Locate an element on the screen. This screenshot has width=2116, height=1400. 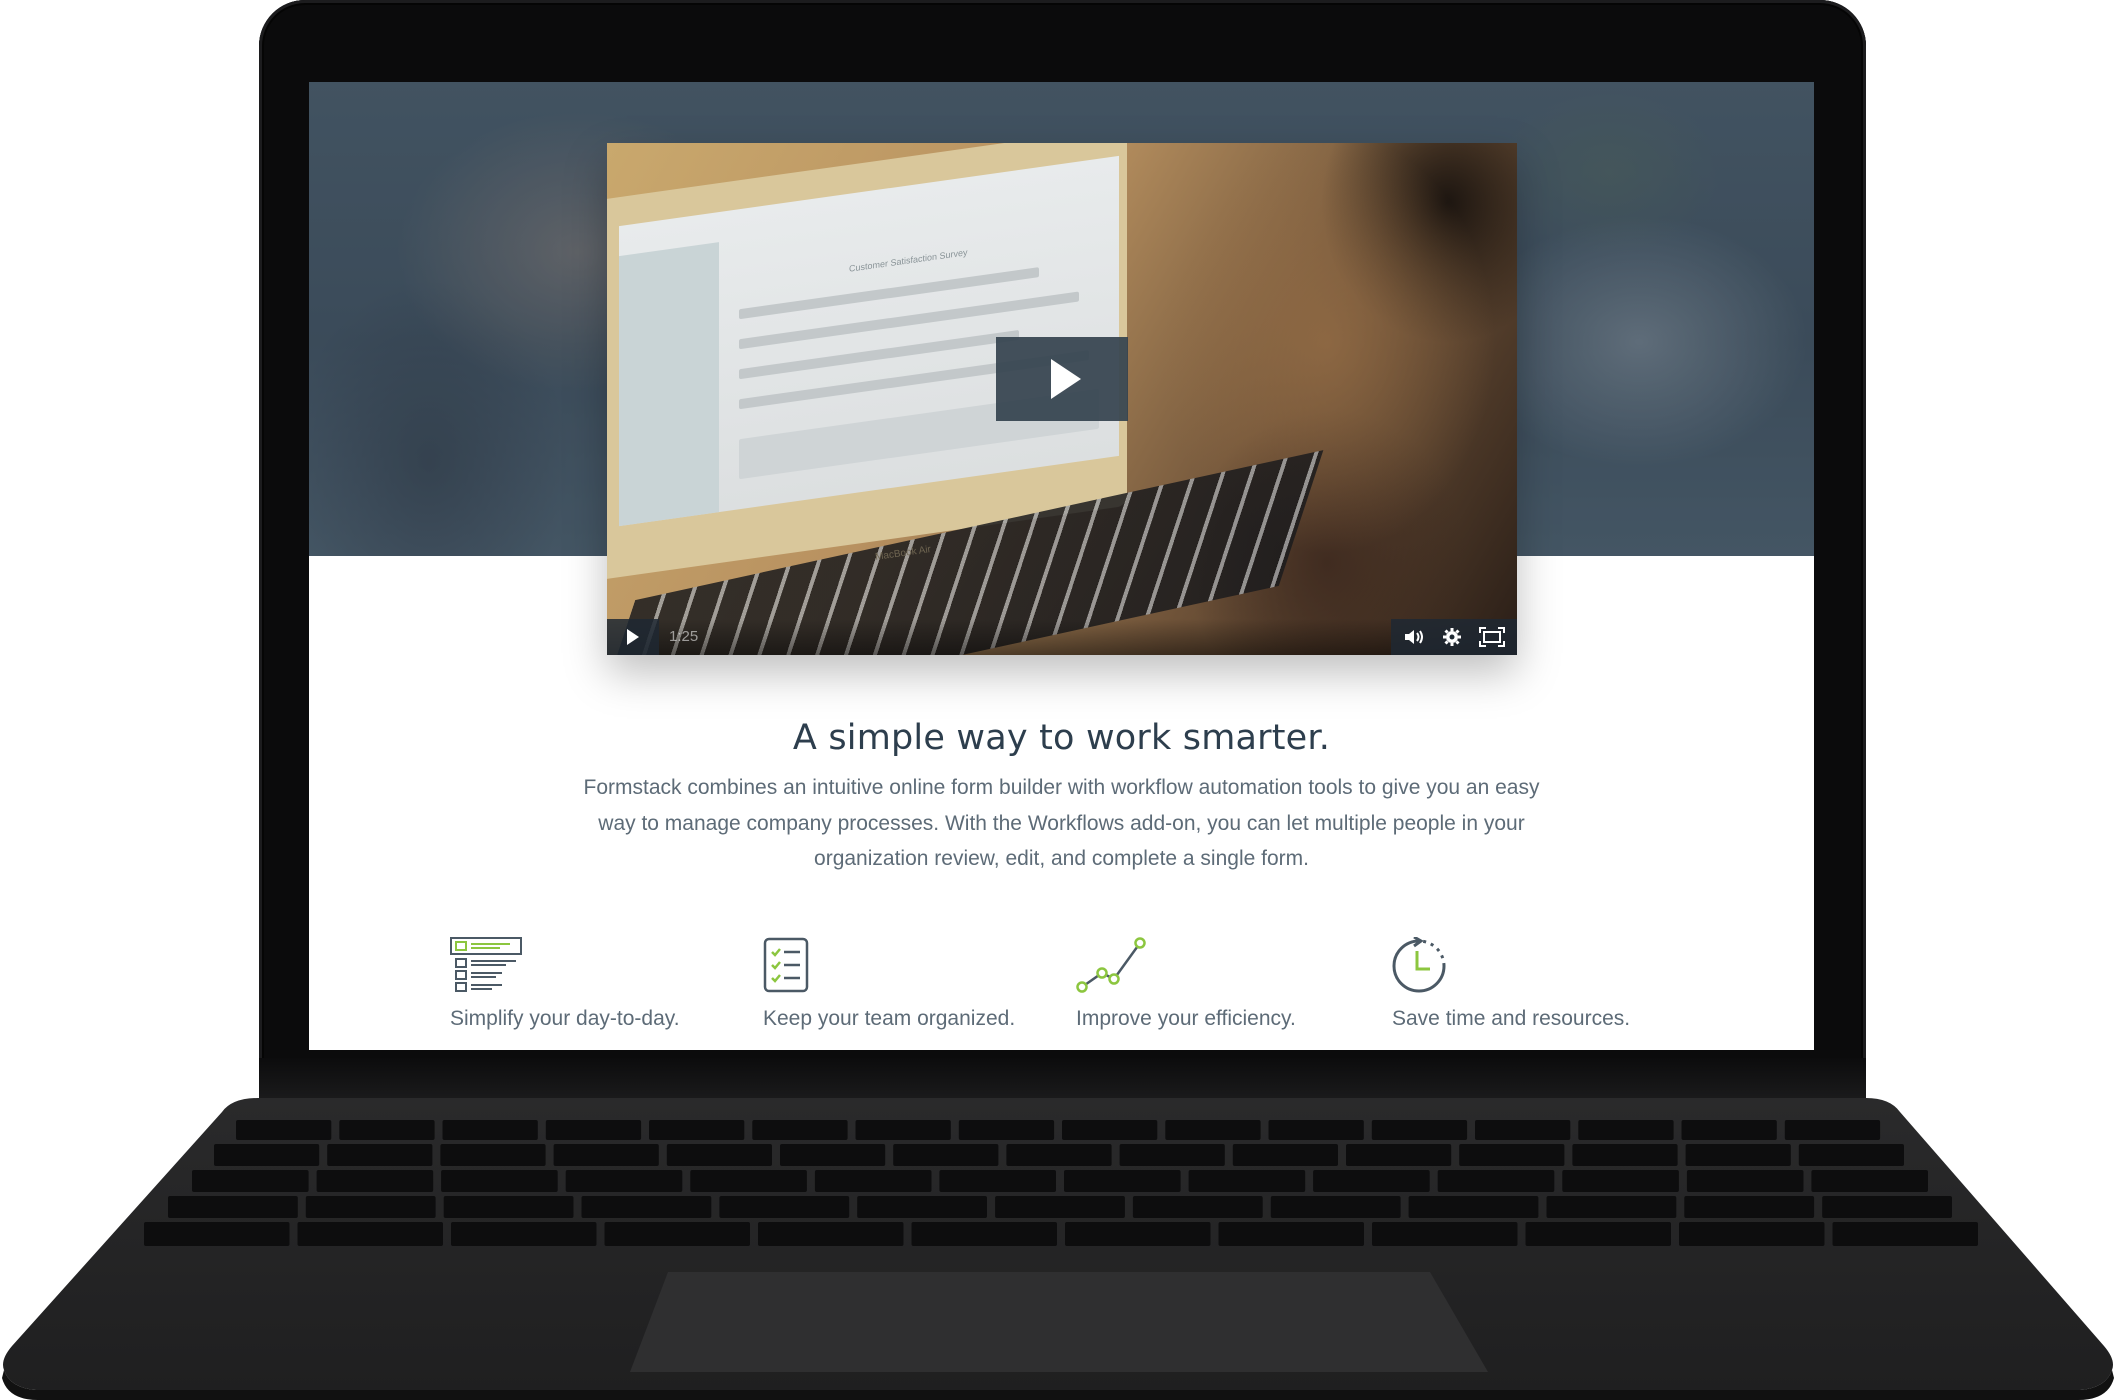
settings-button is located at coordinates (1452, 637).